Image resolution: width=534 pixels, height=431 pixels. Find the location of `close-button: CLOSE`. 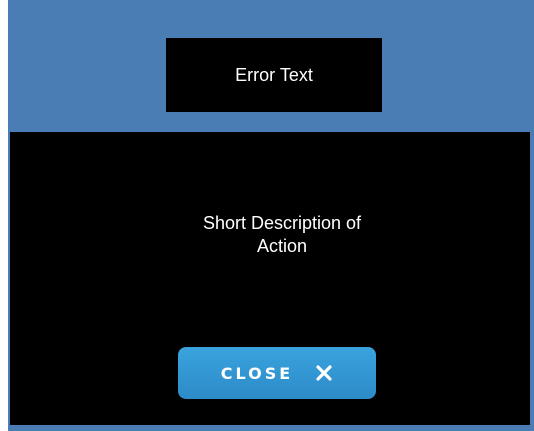

close-button: CLOSE is located at coordinates (277, 373).